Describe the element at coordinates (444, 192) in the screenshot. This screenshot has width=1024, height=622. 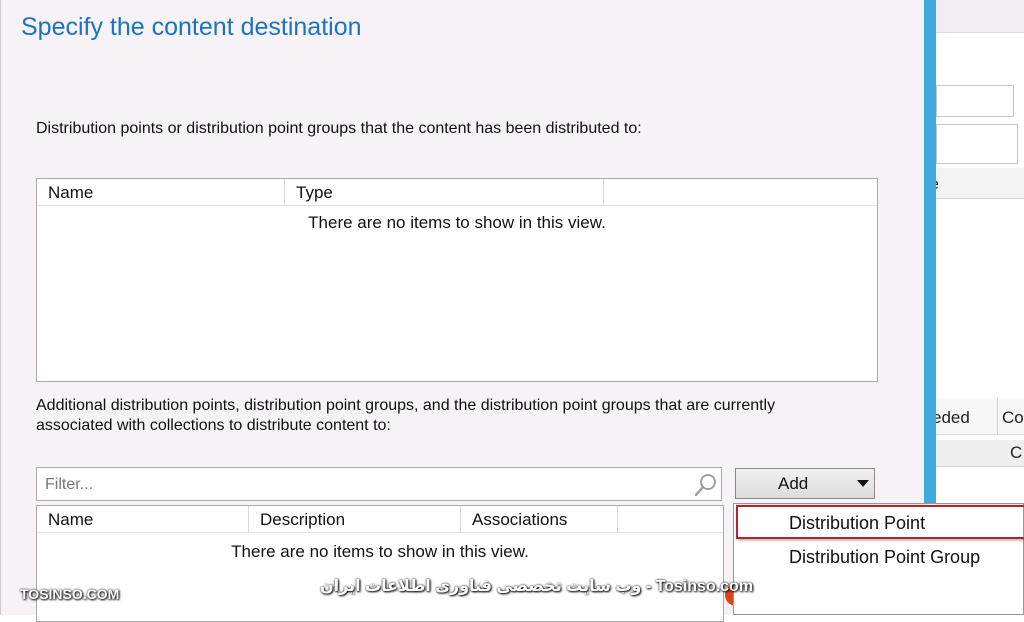
I see `column-type: Type` at that location.